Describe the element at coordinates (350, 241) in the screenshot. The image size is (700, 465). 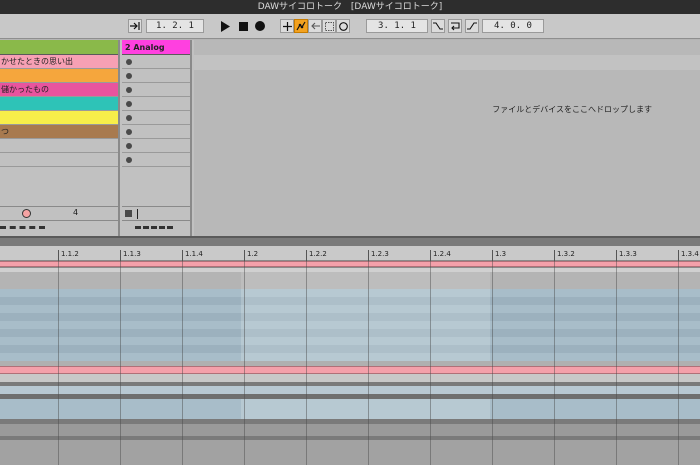
I see `view-splitter` at that location.